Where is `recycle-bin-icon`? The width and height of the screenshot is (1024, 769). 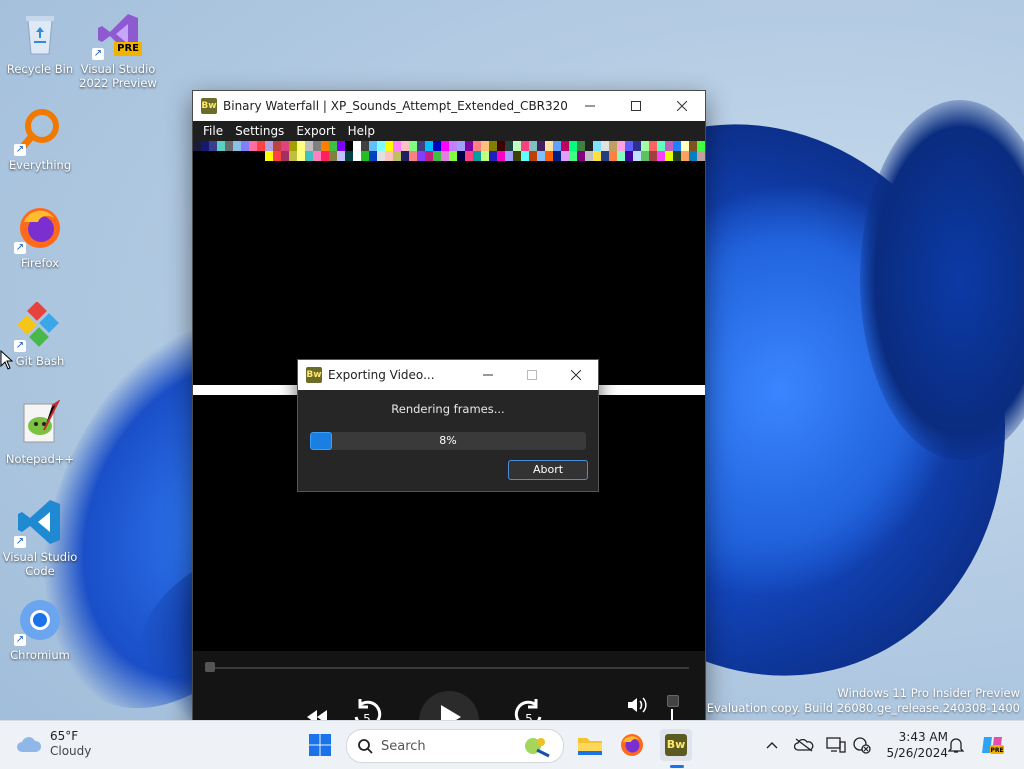 recycle-bin-icon is located at coordinates (40, 34).